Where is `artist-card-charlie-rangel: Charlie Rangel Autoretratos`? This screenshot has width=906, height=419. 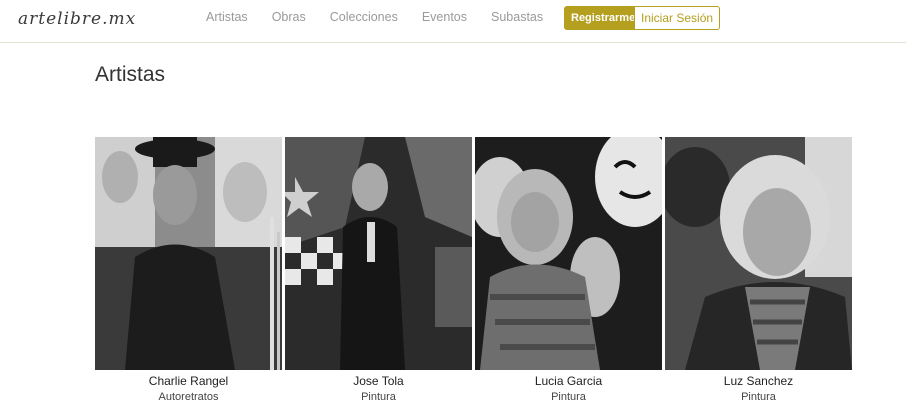 artist-card-charlie-rangel: Charlie Rangel Autoretratos is located at coordinates (188, 270).